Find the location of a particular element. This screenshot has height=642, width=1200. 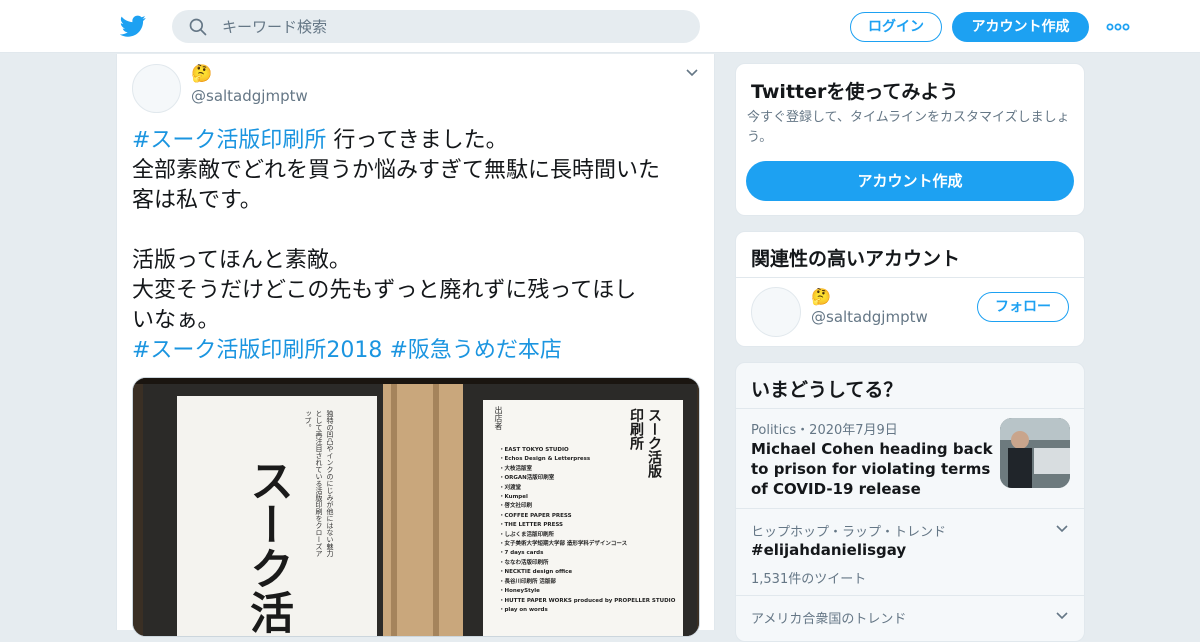

tweet-text-segment: 客は私です。 is located at coordinates (197, 200).